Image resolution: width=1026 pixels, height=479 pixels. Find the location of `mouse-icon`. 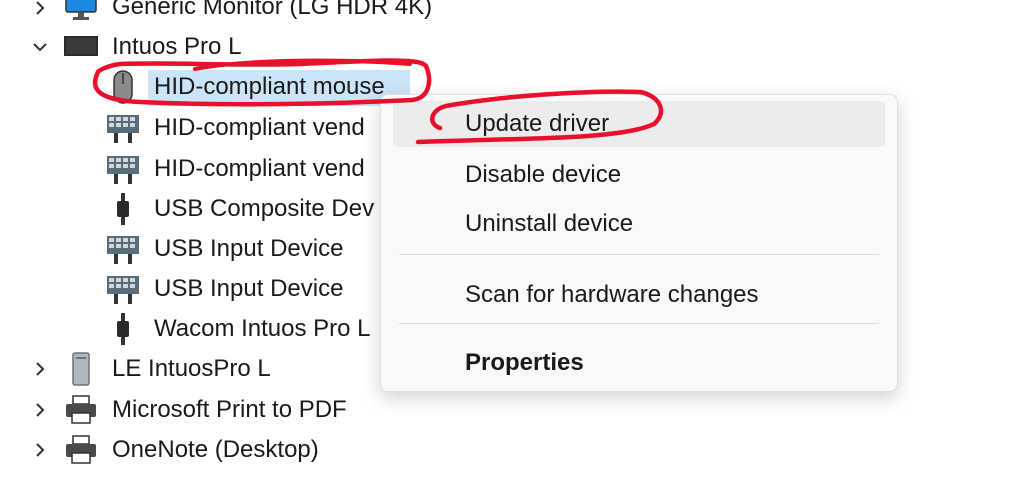

mouse-icon is located at coordinates (123, 87).